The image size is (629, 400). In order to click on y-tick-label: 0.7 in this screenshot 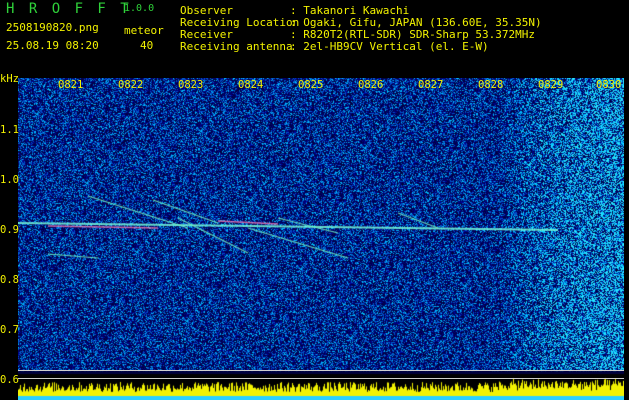, I will do `click(9, 330)`.